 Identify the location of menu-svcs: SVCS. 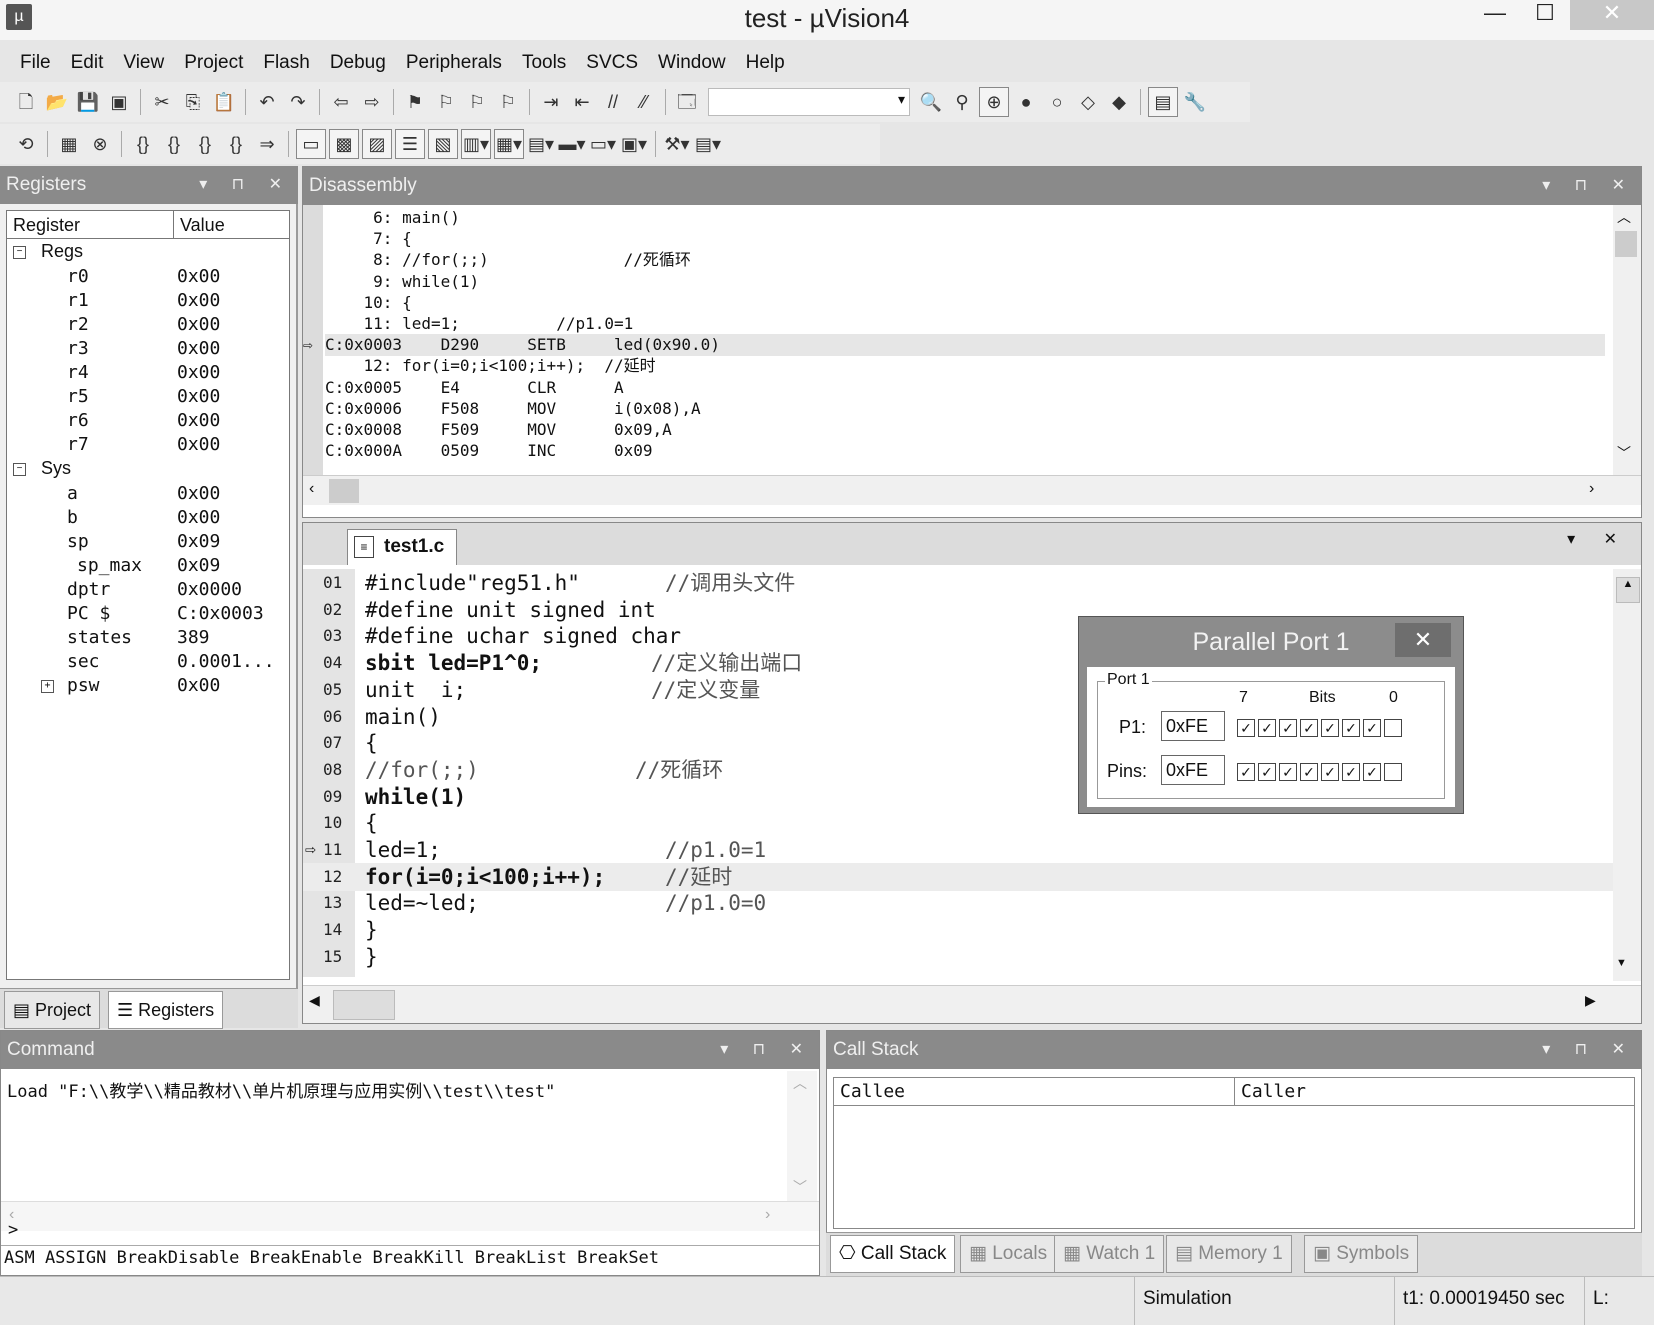
(612, 63).